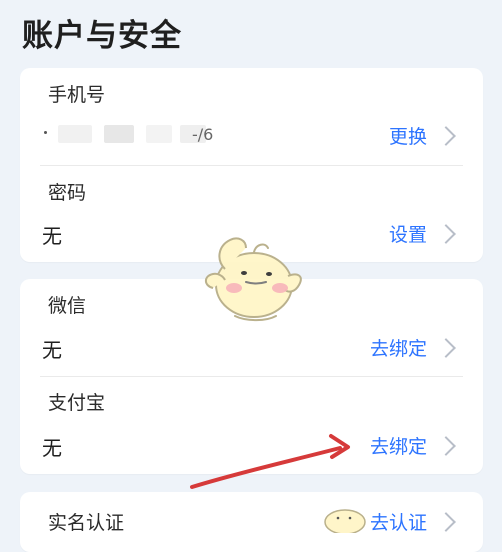 The width and height of the screenshot is (502, 552). I want to click on verify-realname-button: 去认证, so click(412, 521).